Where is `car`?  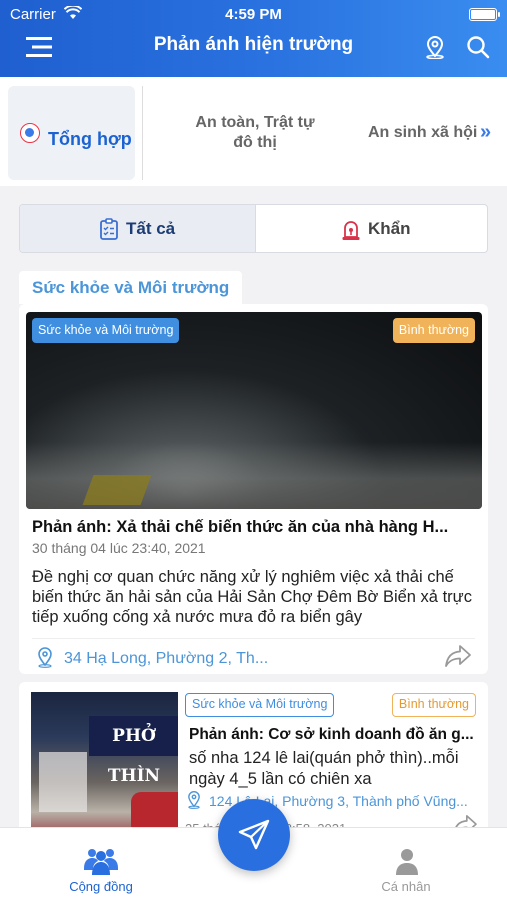 car is located at coordinates (154, 811).